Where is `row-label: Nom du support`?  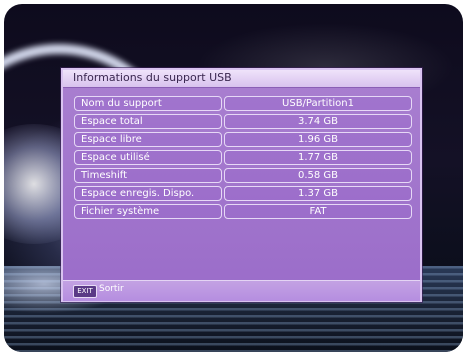
row-label: Nom du support is located at coordinates (148, 103).